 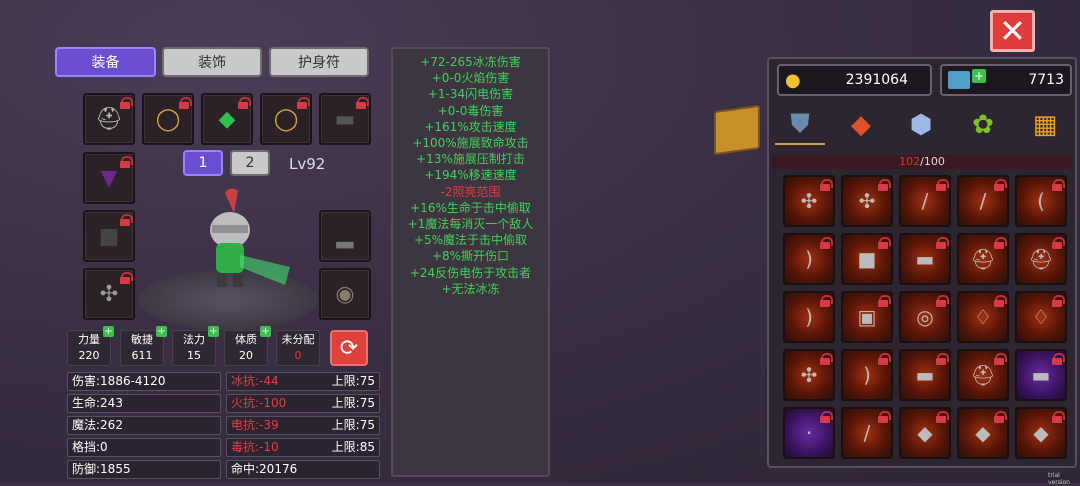 I want to click on attr-fire-resist: 火抗:-100 上限:75, so click(x=303, y=403).